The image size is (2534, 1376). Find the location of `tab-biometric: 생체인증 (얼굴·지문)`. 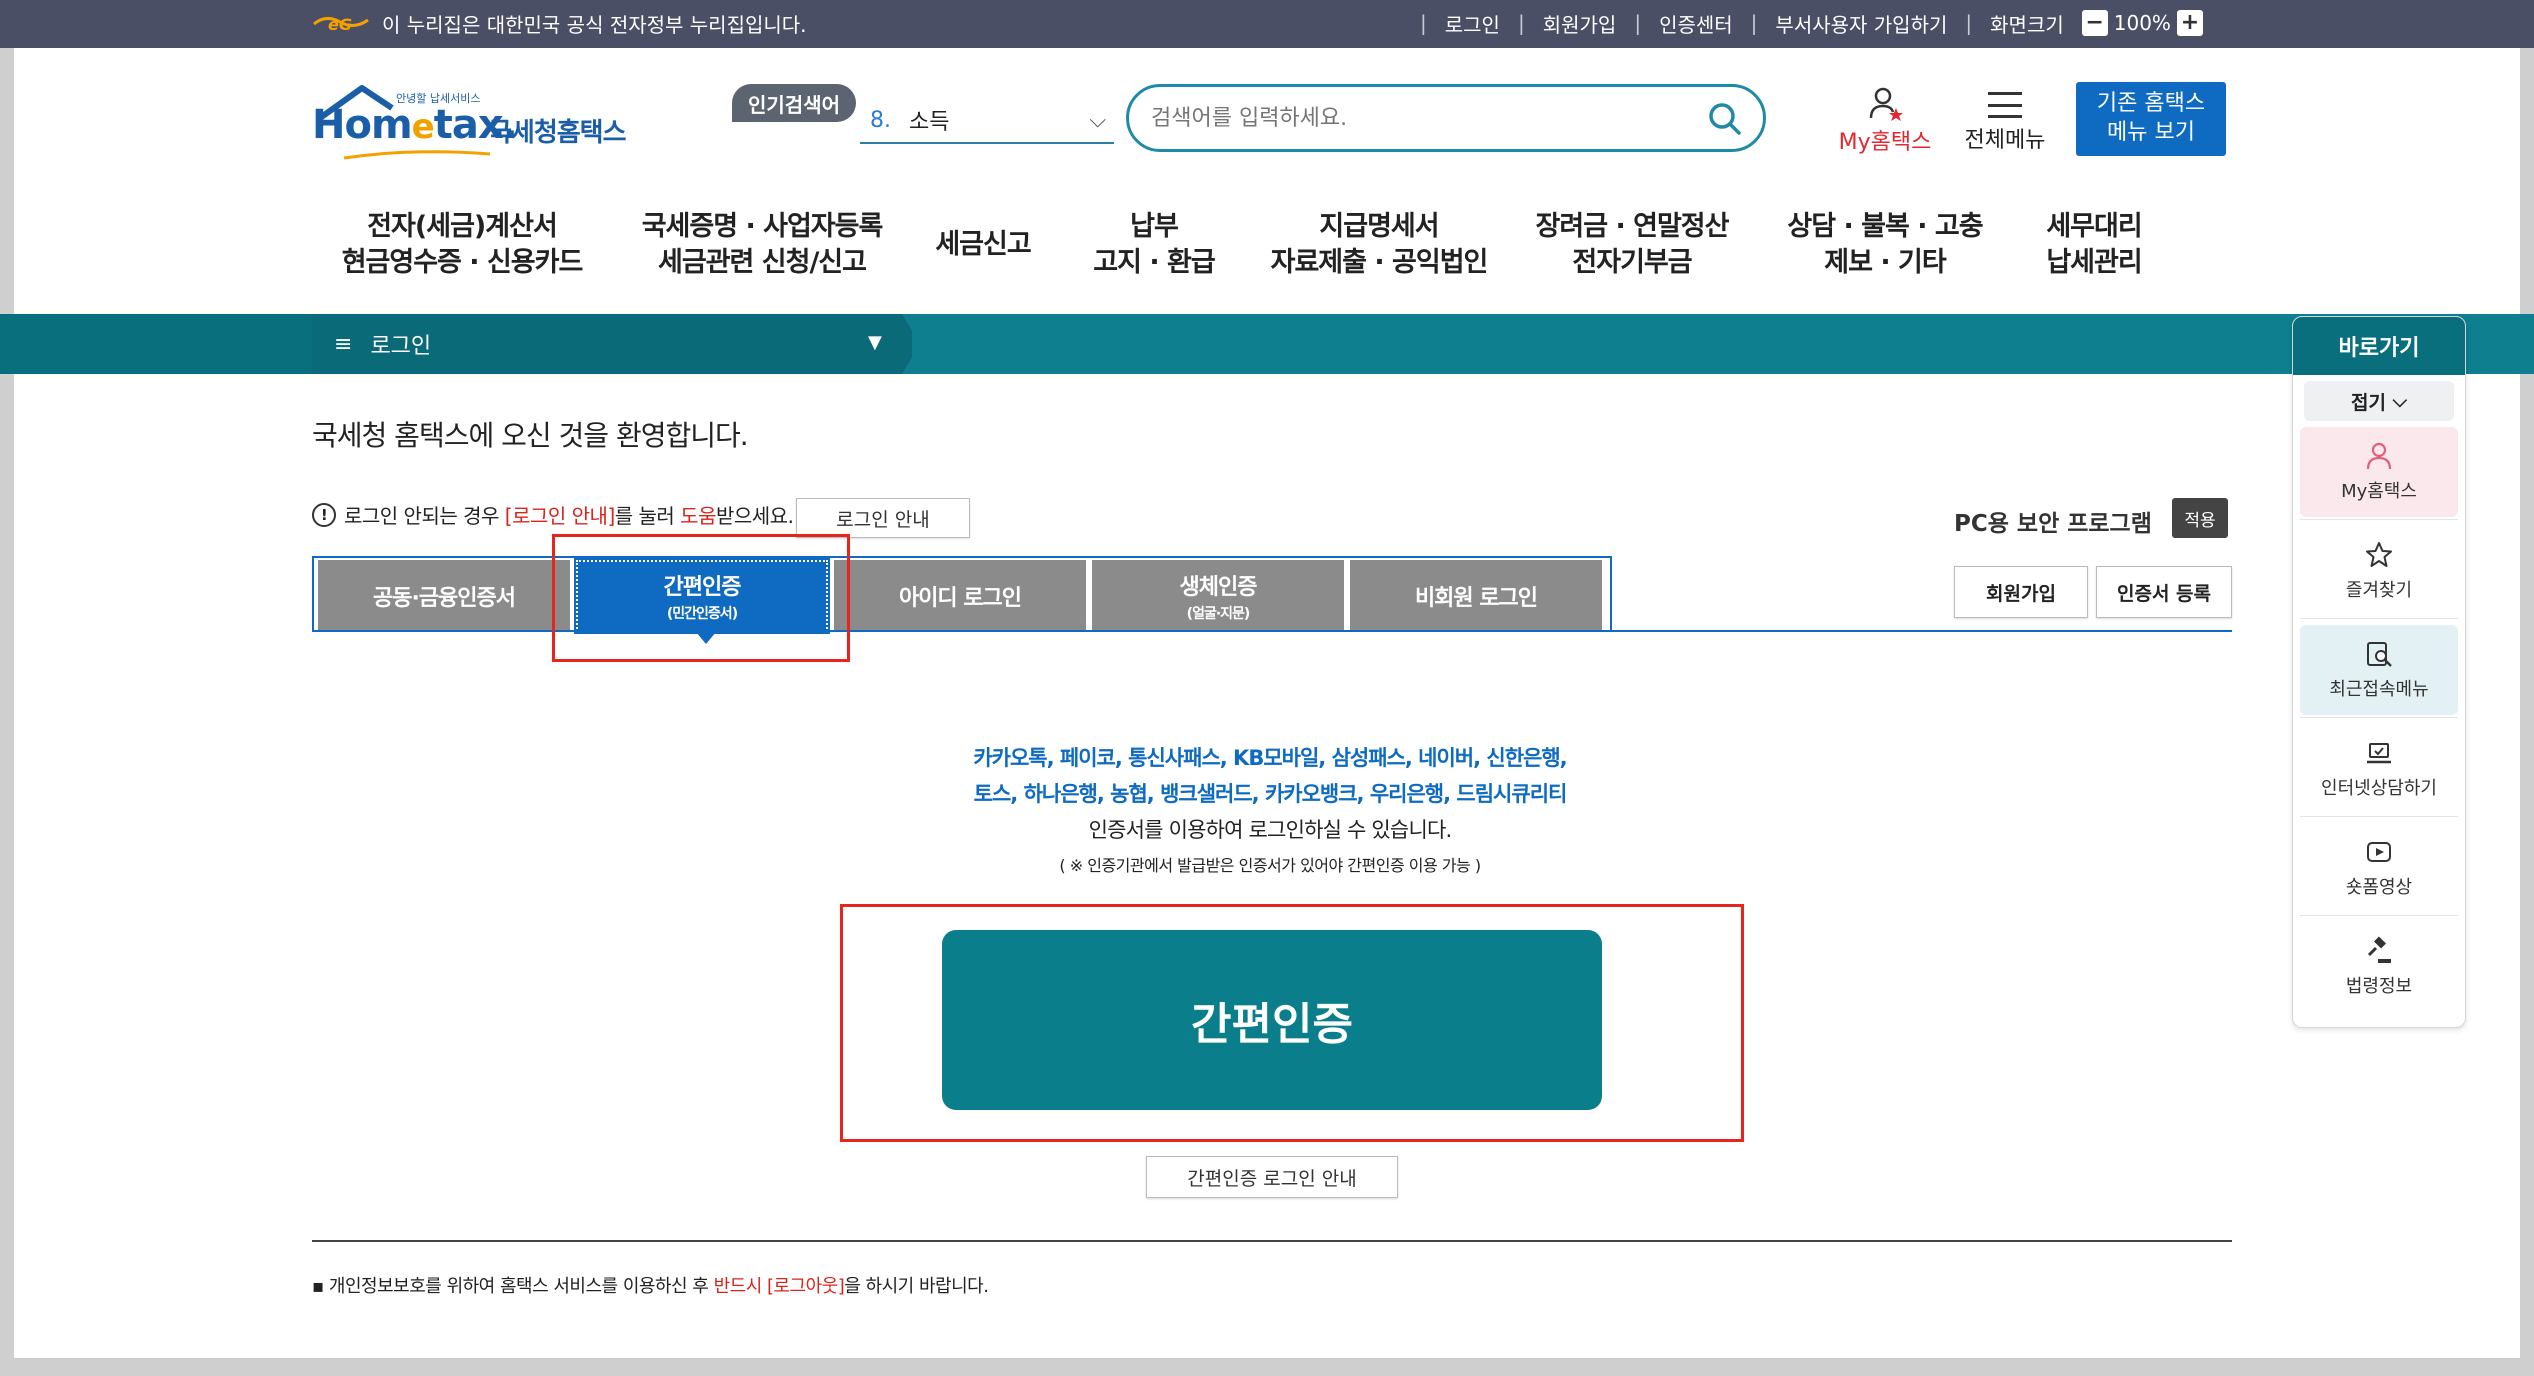

tab-biometric: 생체인증 (얼굴·지문) is located at coordinates (1218, 596).